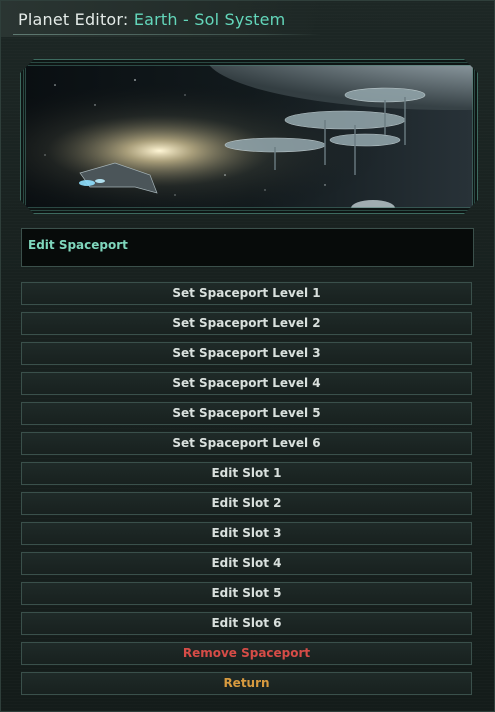 Image resolution: width=495 pixels, height=712 pixels. Describe the element at coordinates (246, 623) in the screenshot. I see `edit-slot-6-button: Edit Slot 6` at that location.